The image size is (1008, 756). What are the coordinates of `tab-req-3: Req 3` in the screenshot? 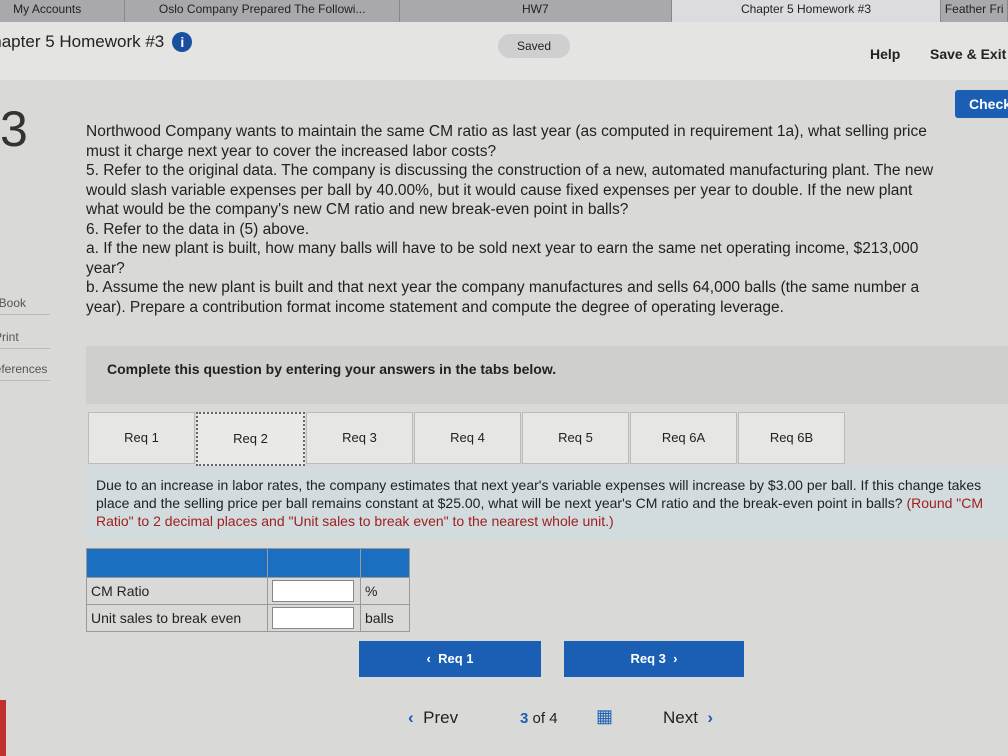 It's located at (359, 438).